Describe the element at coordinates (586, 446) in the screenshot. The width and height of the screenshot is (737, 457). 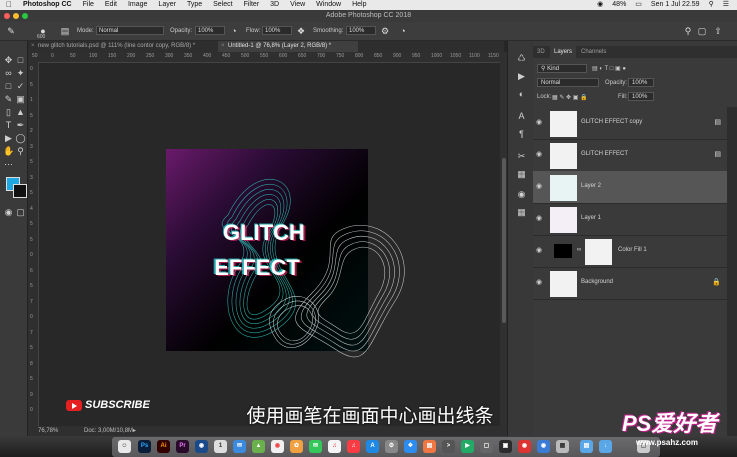
I see `folder-icon: ▤` at that location.